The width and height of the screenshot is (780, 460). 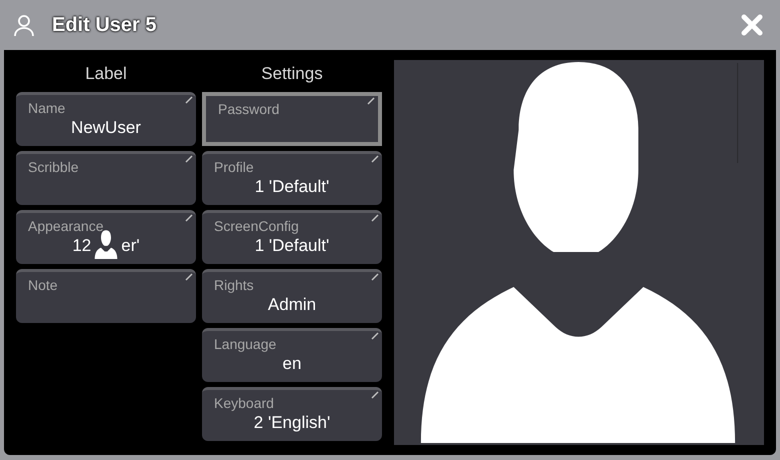 I want to click on user-icon, so click(x=24, y=25).